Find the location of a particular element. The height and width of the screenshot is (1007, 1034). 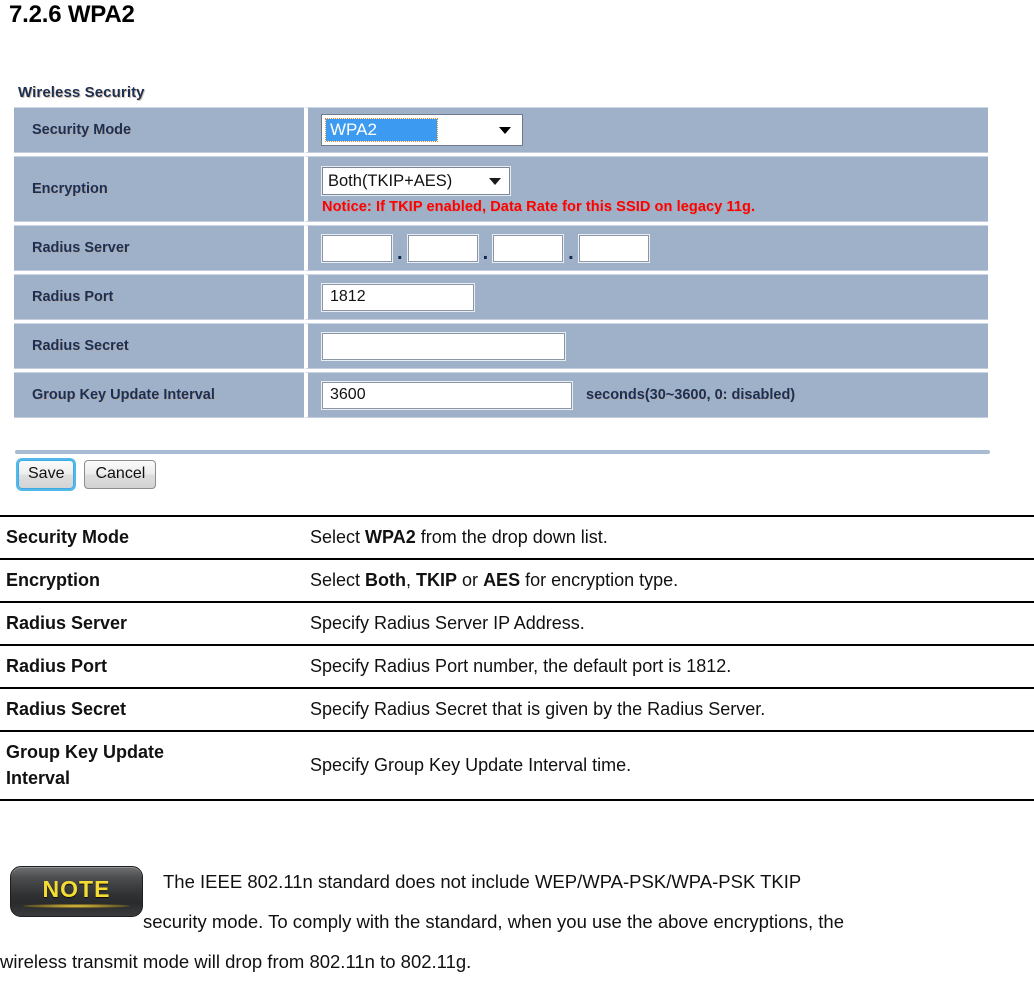

label-encryption: Encryption is located at coordinates (159, 189).